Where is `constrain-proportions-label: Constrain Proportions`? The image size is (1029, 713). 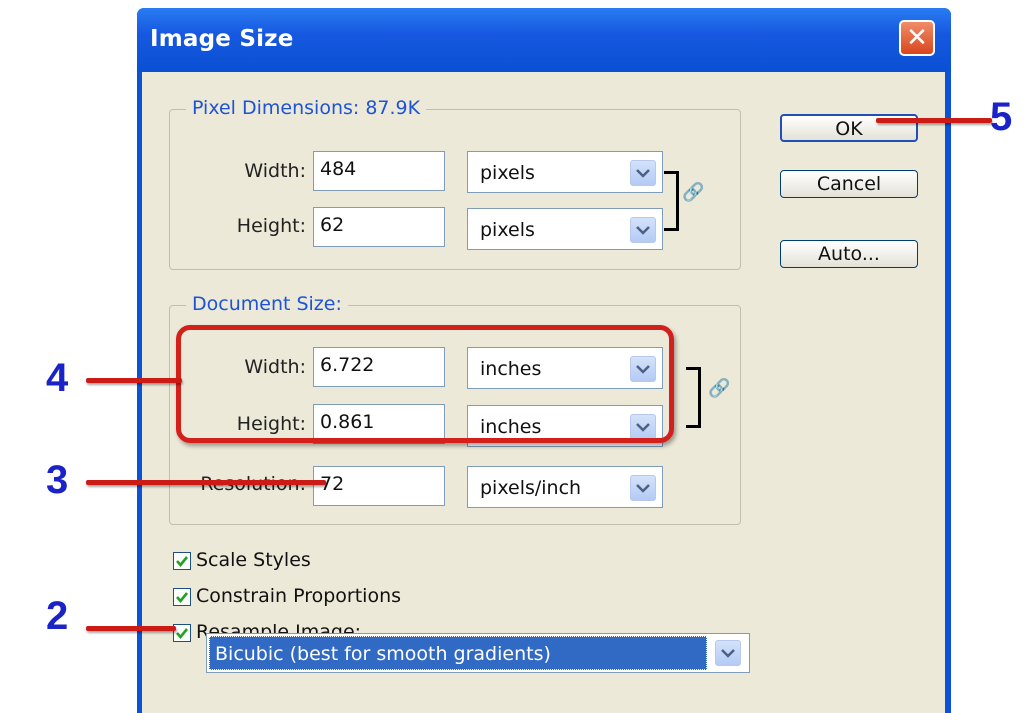 constrain-proportions-label: Constrain Proportions is located at coordinates (299, 596).